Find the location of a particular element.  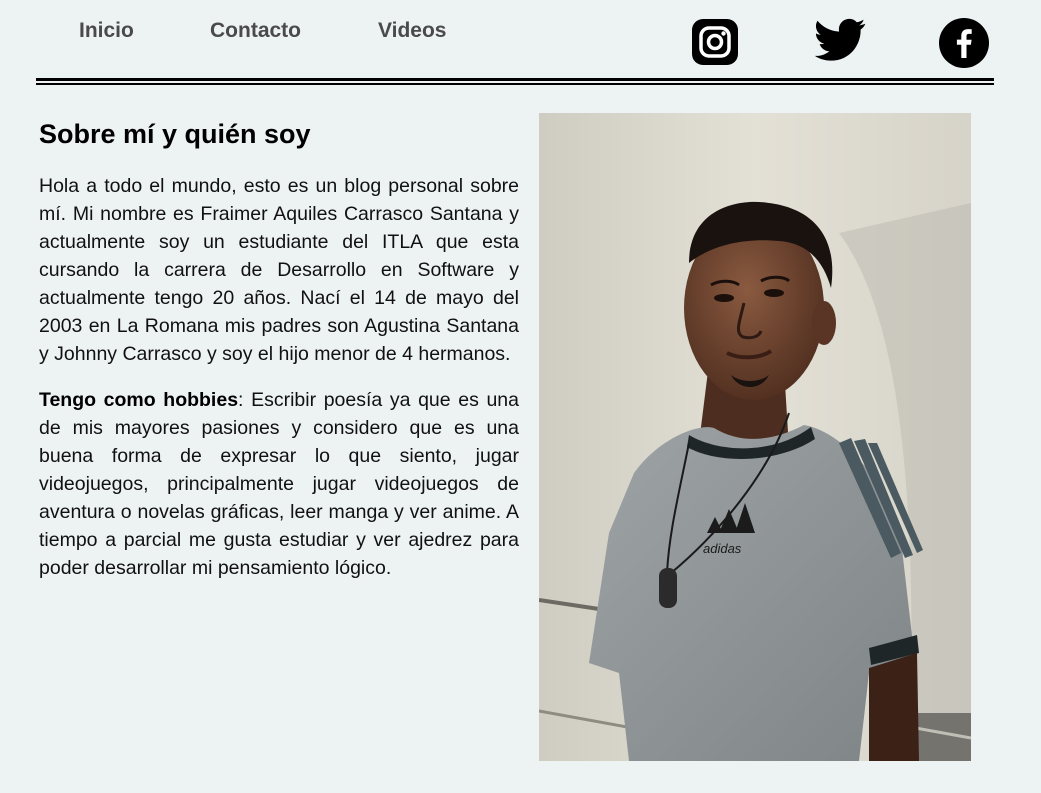

nav-link-inicio: Inicio is located at coordinates (106, 31).